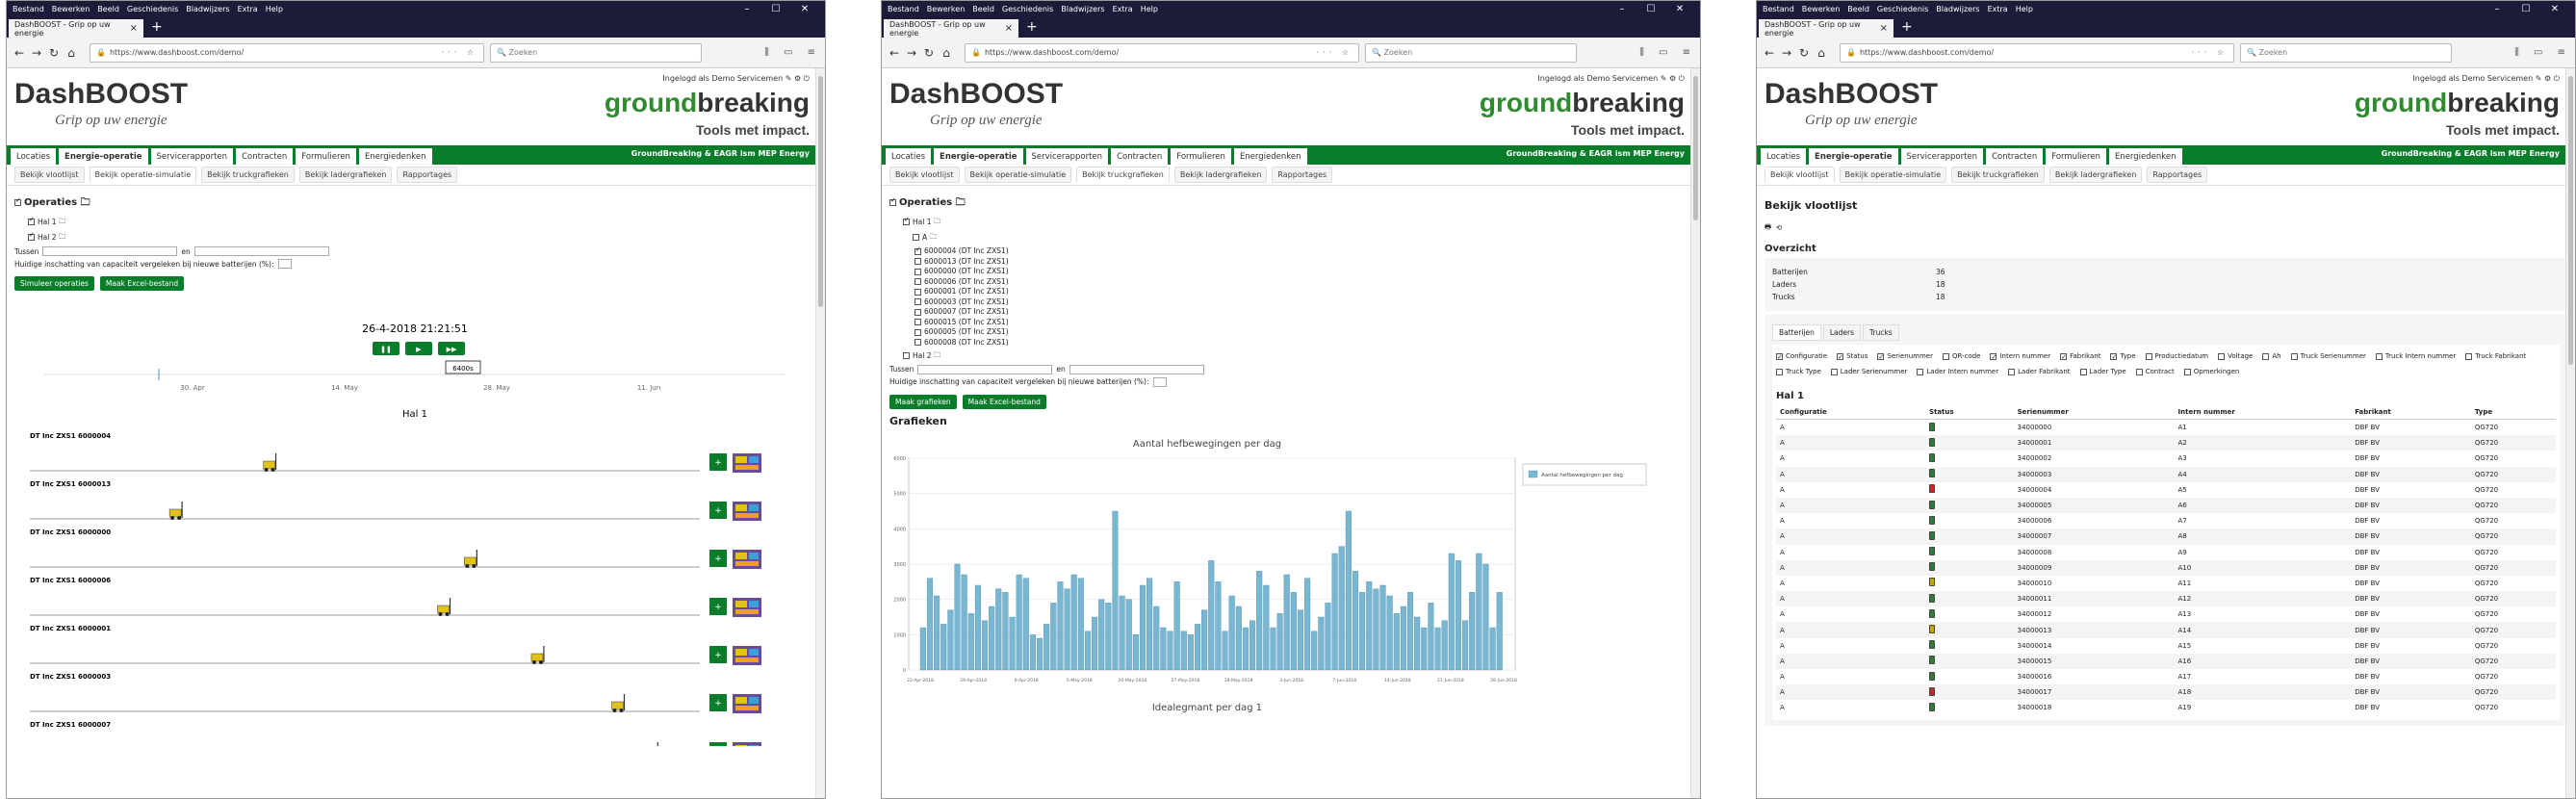 The height and width of the screenshot is (799, 2576). Describe the element at coordinates (2166, 428) in the screenshot. I see `table-row: A 34000000 A1 DBF BV QG720` at that location.